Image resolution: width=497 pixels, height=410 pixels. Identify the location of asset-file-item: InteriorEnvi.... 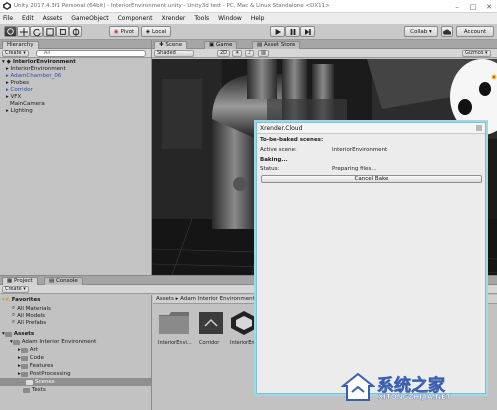
(175, 332).